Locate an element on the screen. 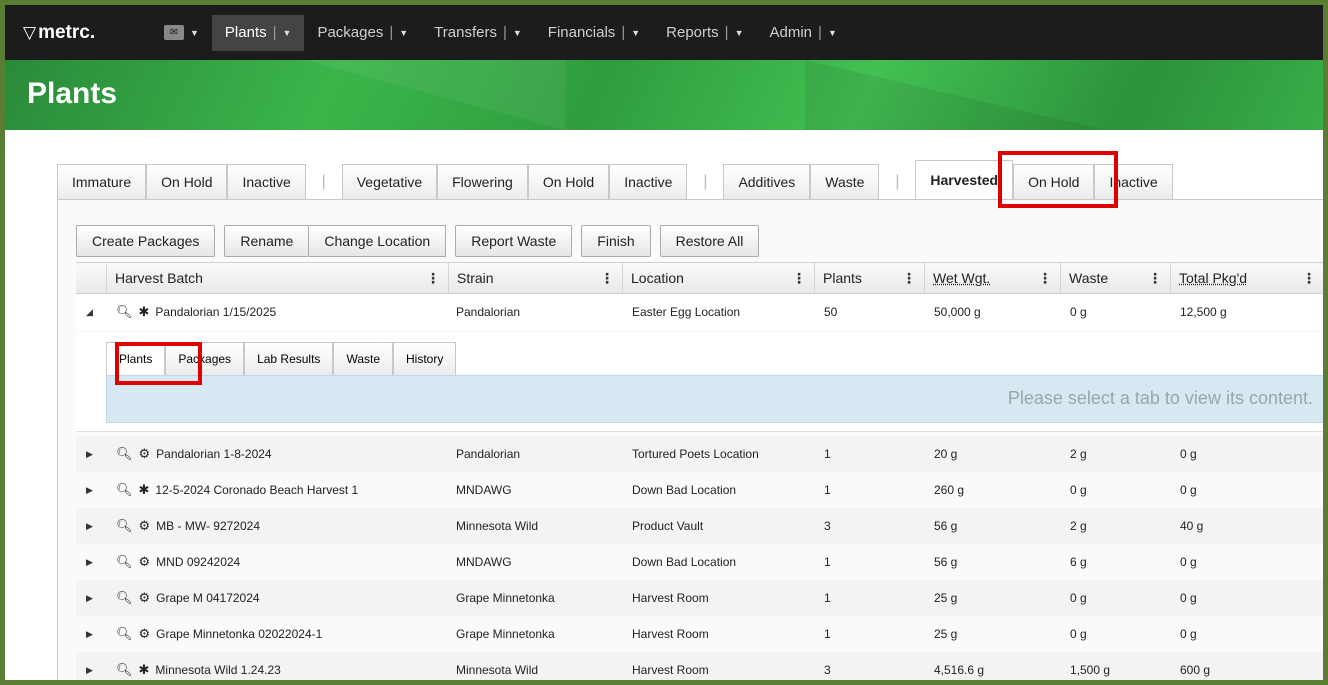  subtab-history: History is located at coordinates (425, 359).